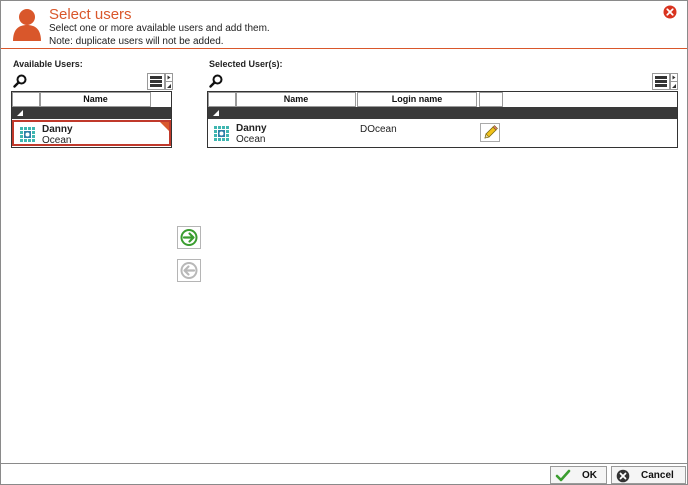 The width and height of the screenshot is (688, 485). What do you see at coordinates (670, 12) in the screenshot?
I see `close-icon` at bounding box center [670, 12].